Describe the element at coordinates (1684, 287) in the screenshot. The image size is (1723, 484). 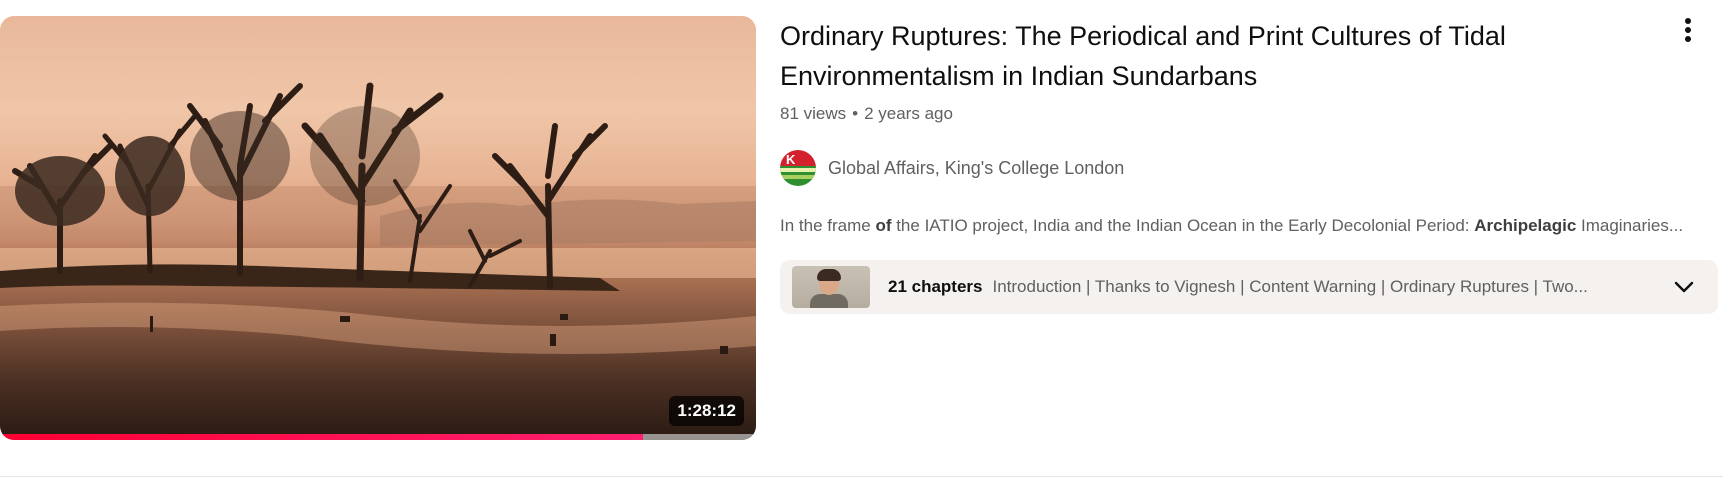
I see `chevron-down-icon` at that location.